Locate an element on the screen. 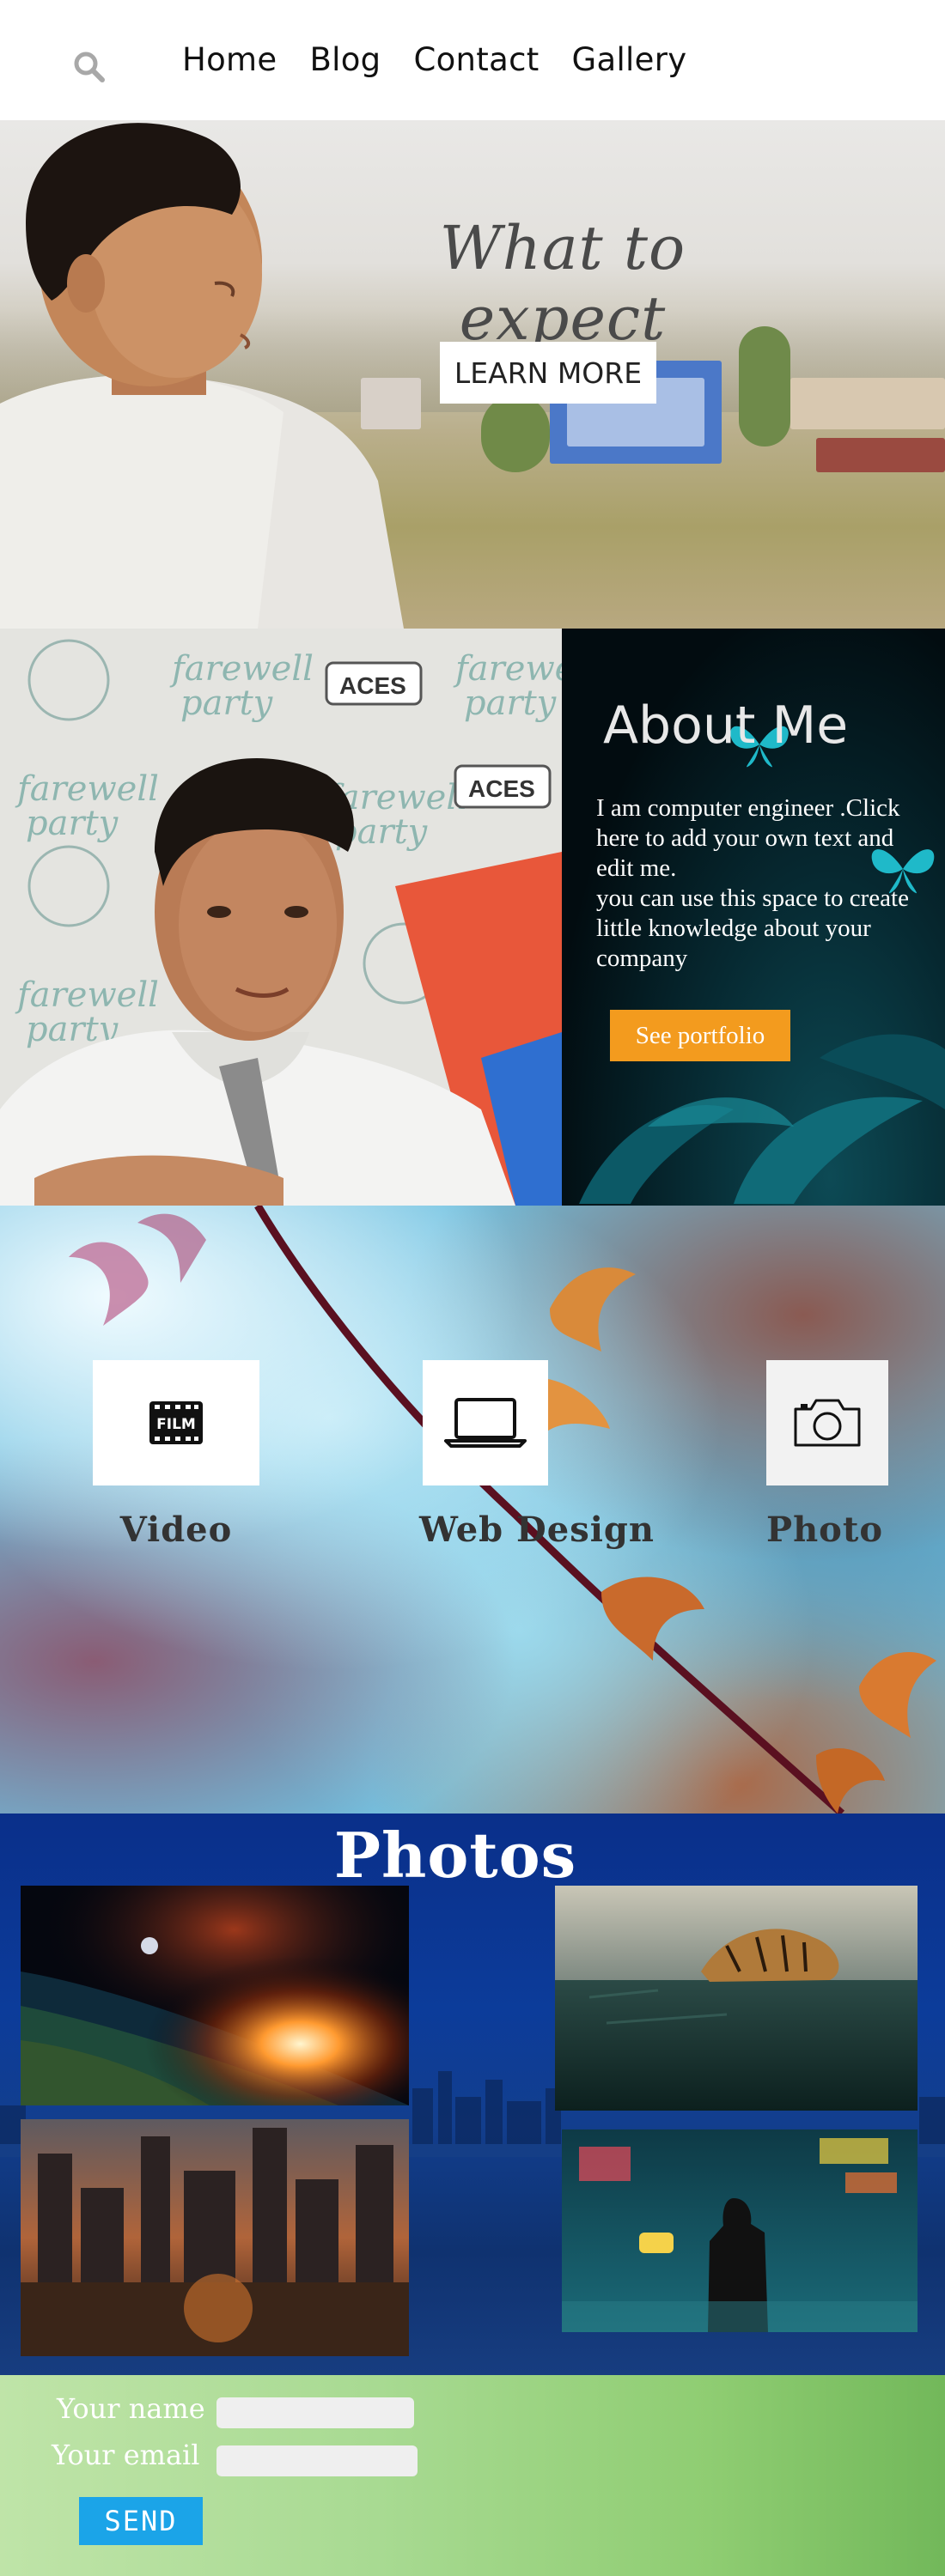  about-text-line: here to add your own text and is located at coordinates (745, 838).